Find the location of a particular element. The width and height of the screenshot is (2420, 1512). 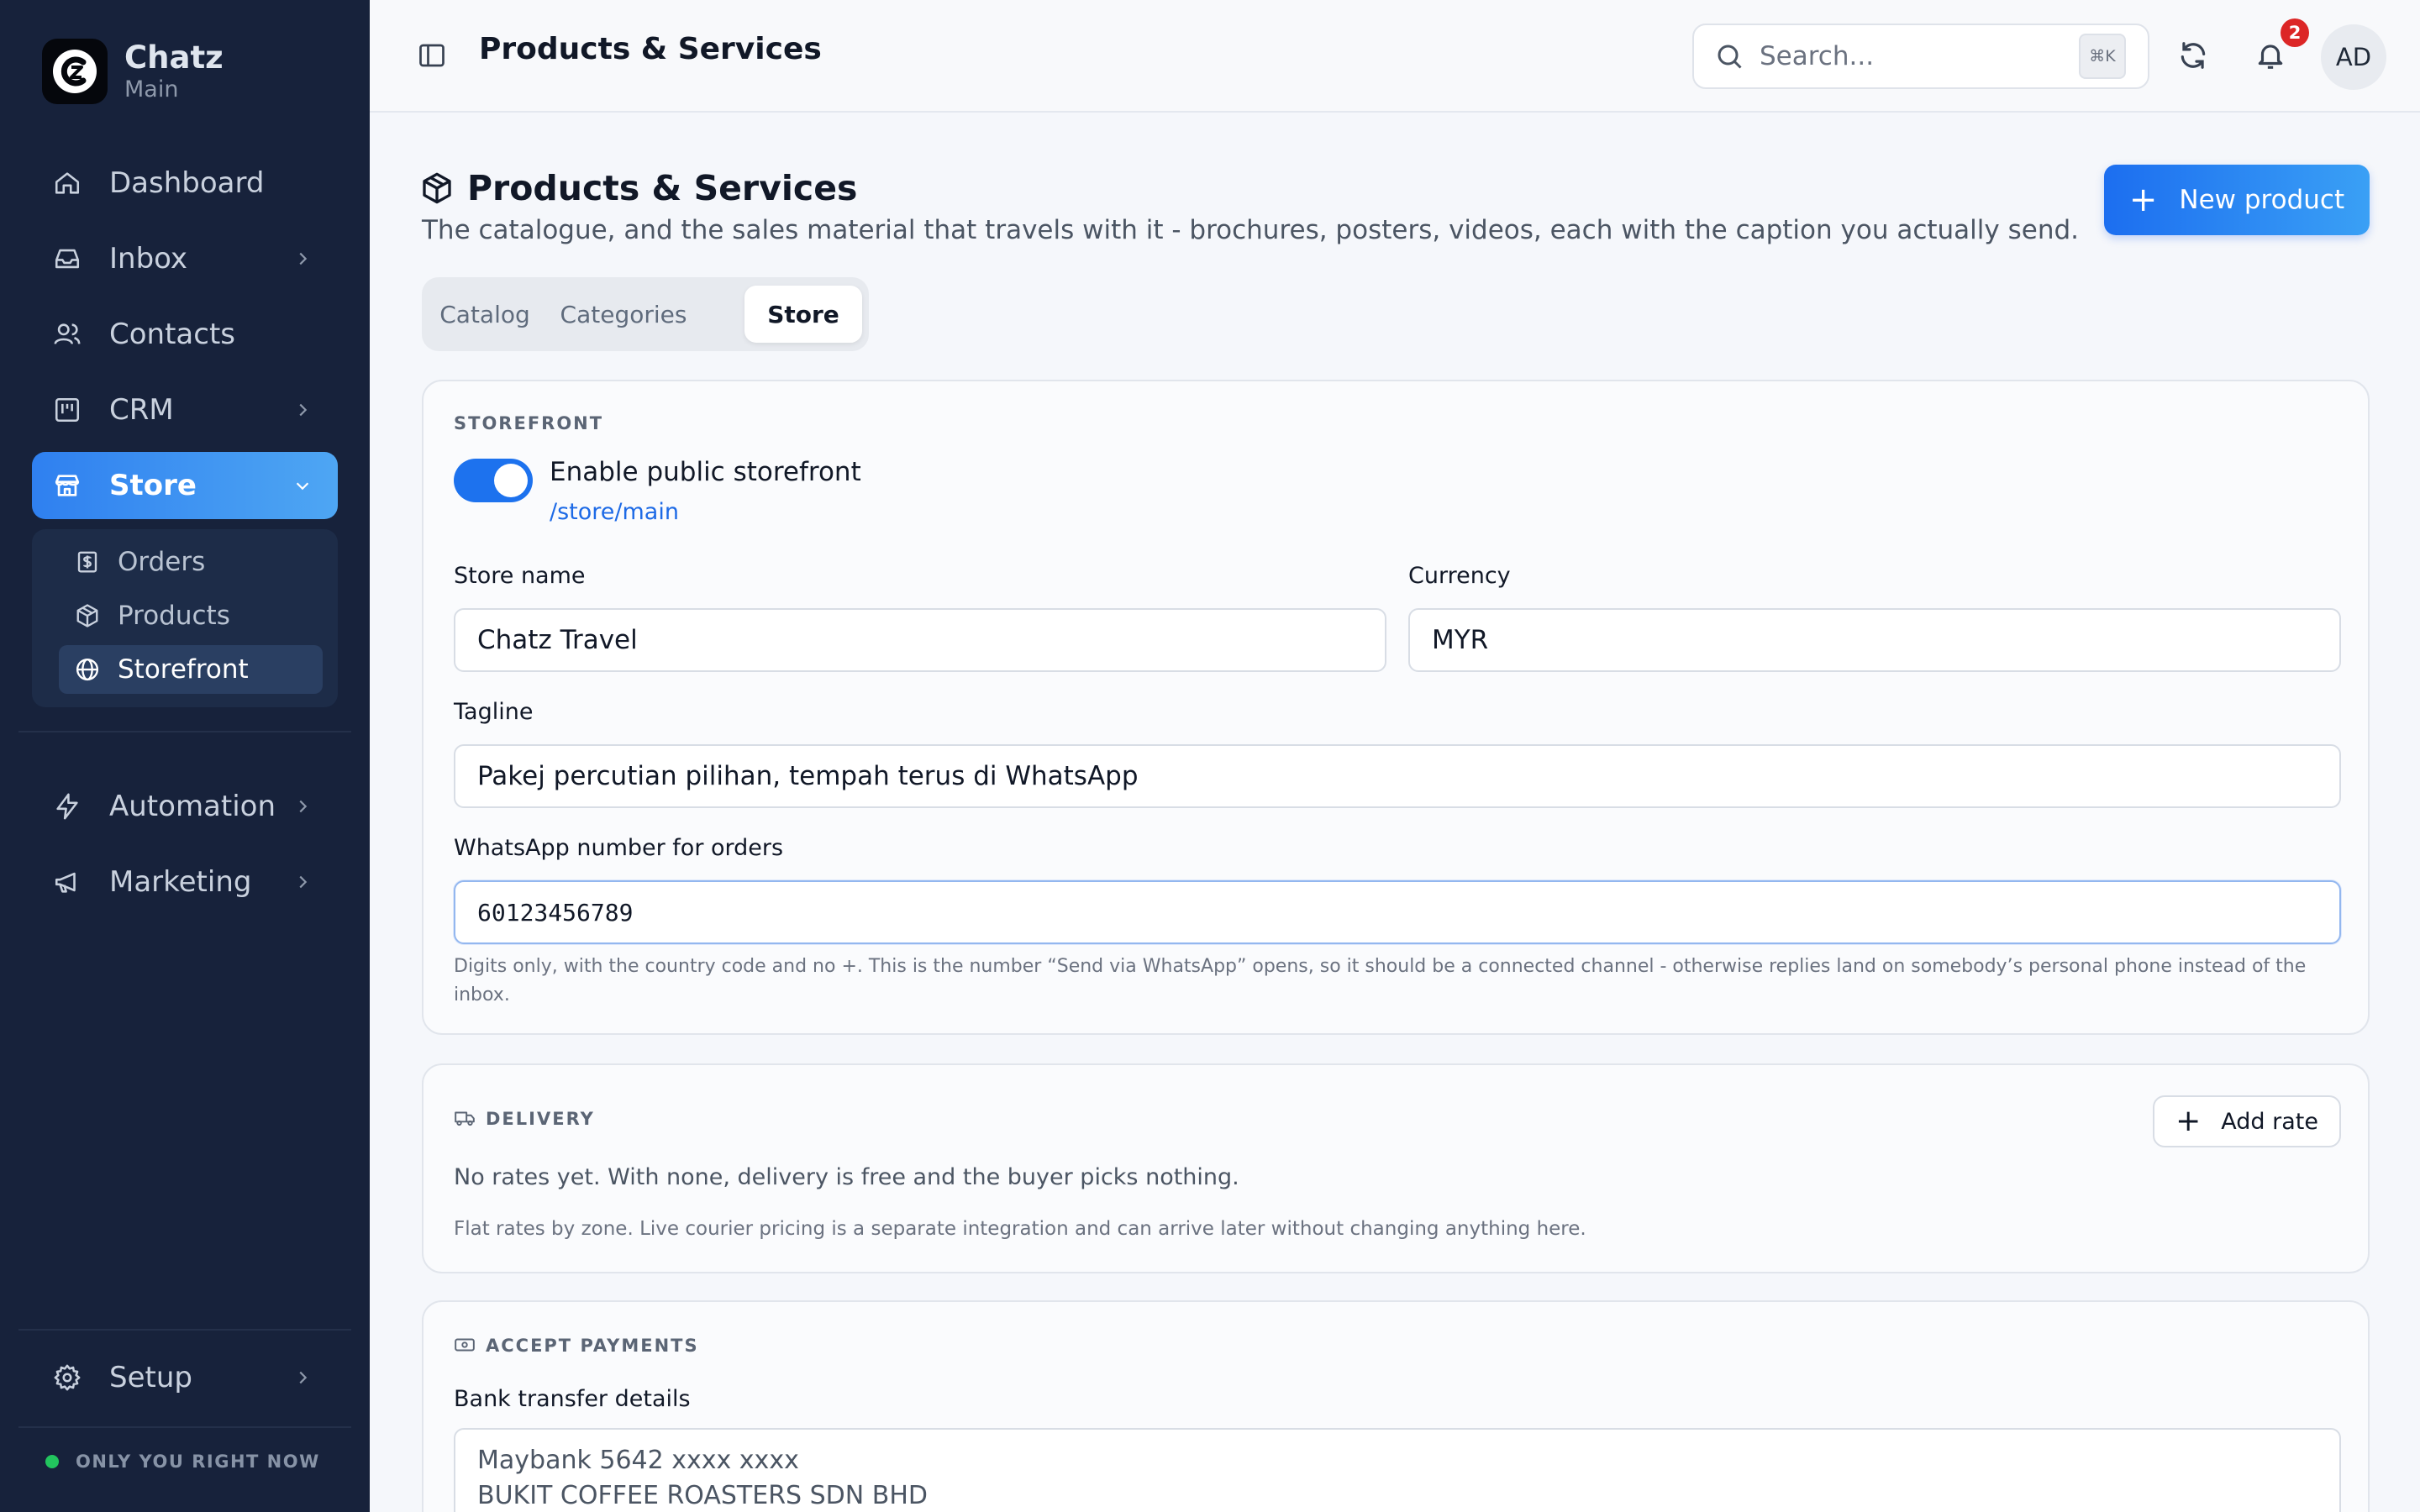

currency-label: Currency is located at coordinates (1459, 576).